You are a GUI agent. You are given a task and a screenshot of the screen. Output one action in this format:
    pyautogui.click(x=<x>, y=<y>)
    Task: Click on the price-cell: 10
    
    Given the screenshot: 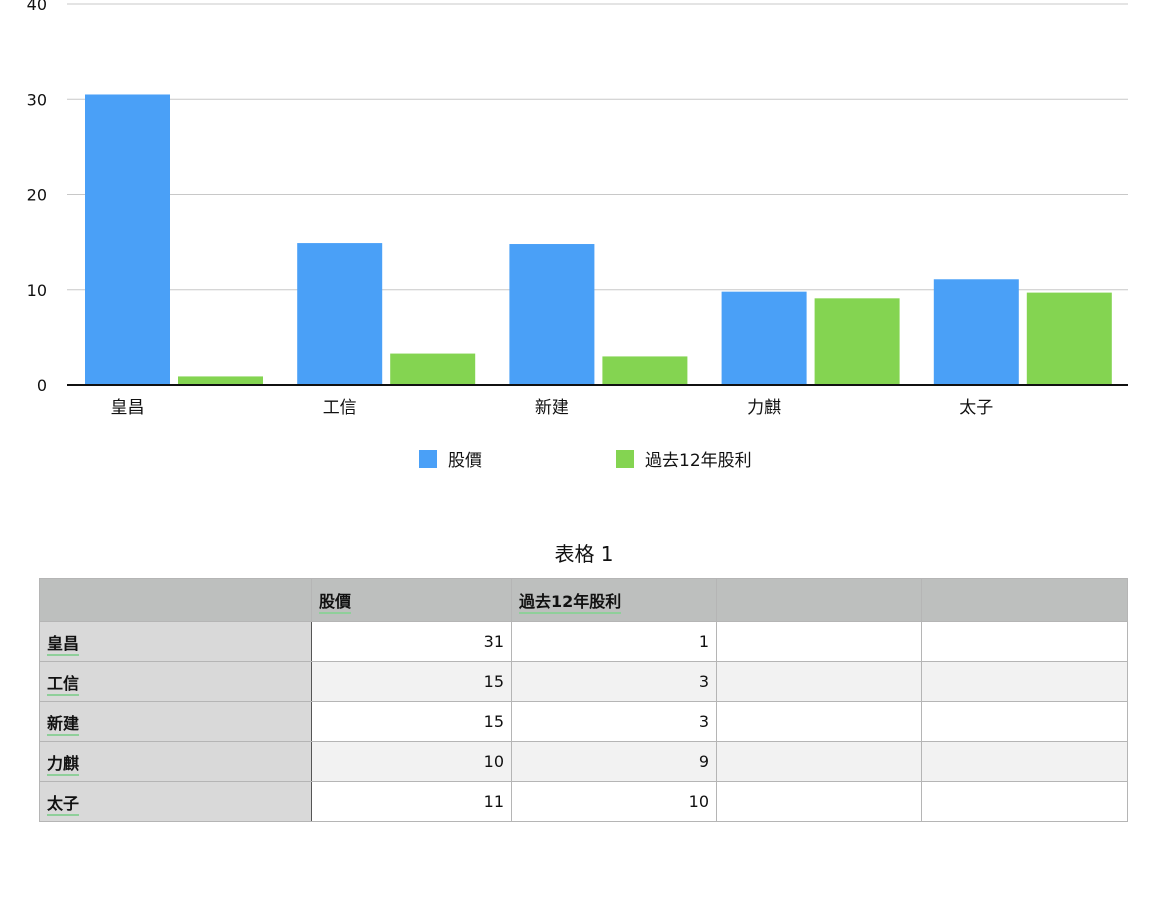 What is the action you would take?
    pyautogui.click(x=411, y=761)
    